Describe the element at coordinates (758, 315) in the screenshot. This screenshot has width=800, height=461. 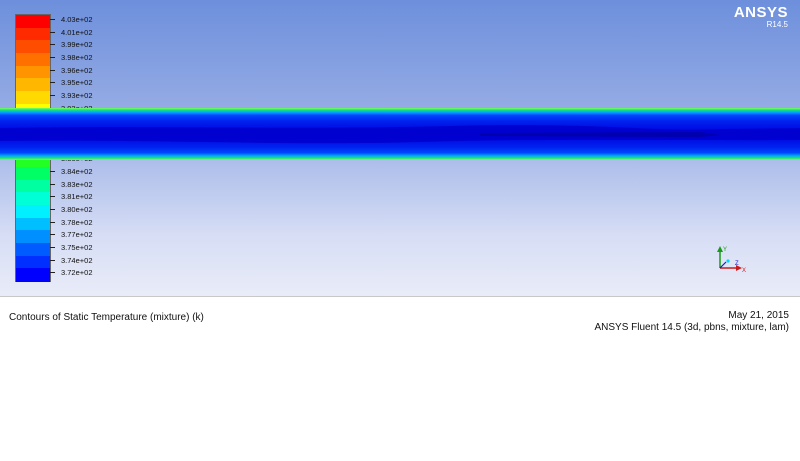
I see `plot-date: May 21, 2015` at that location.